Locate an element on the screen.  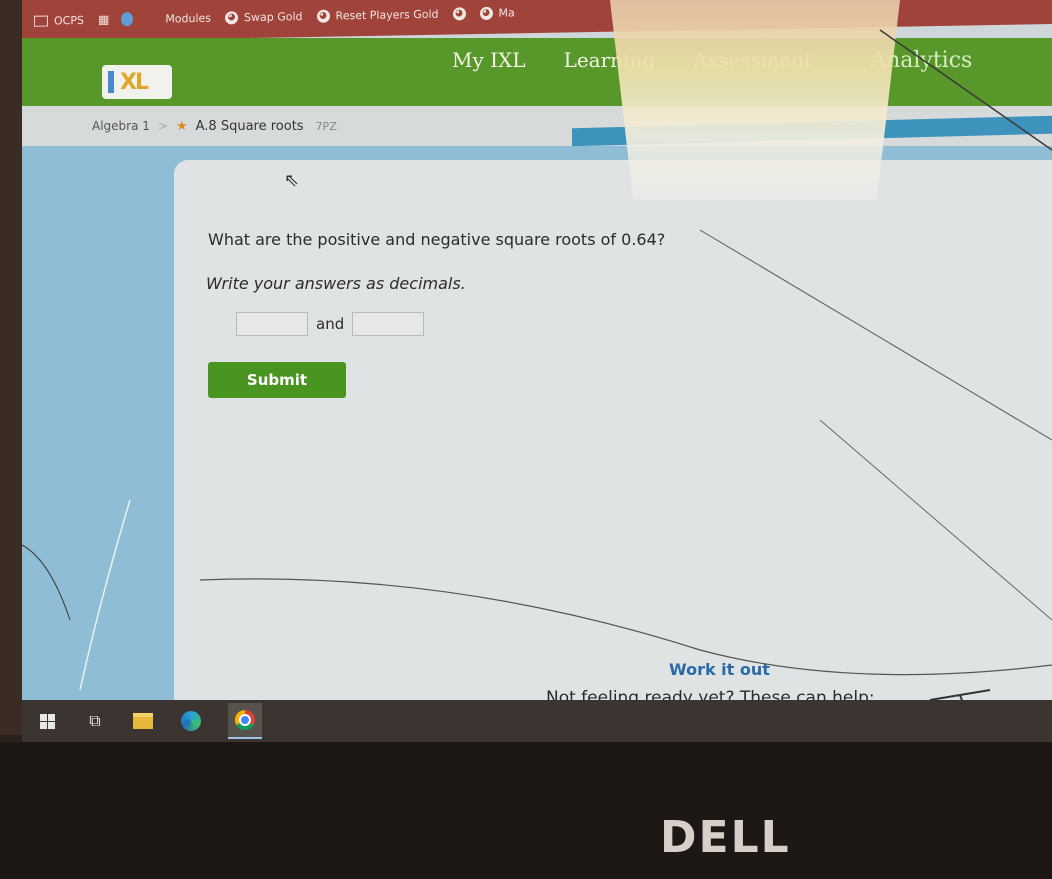
bookmark-blue is located at coordinates (127, 19).